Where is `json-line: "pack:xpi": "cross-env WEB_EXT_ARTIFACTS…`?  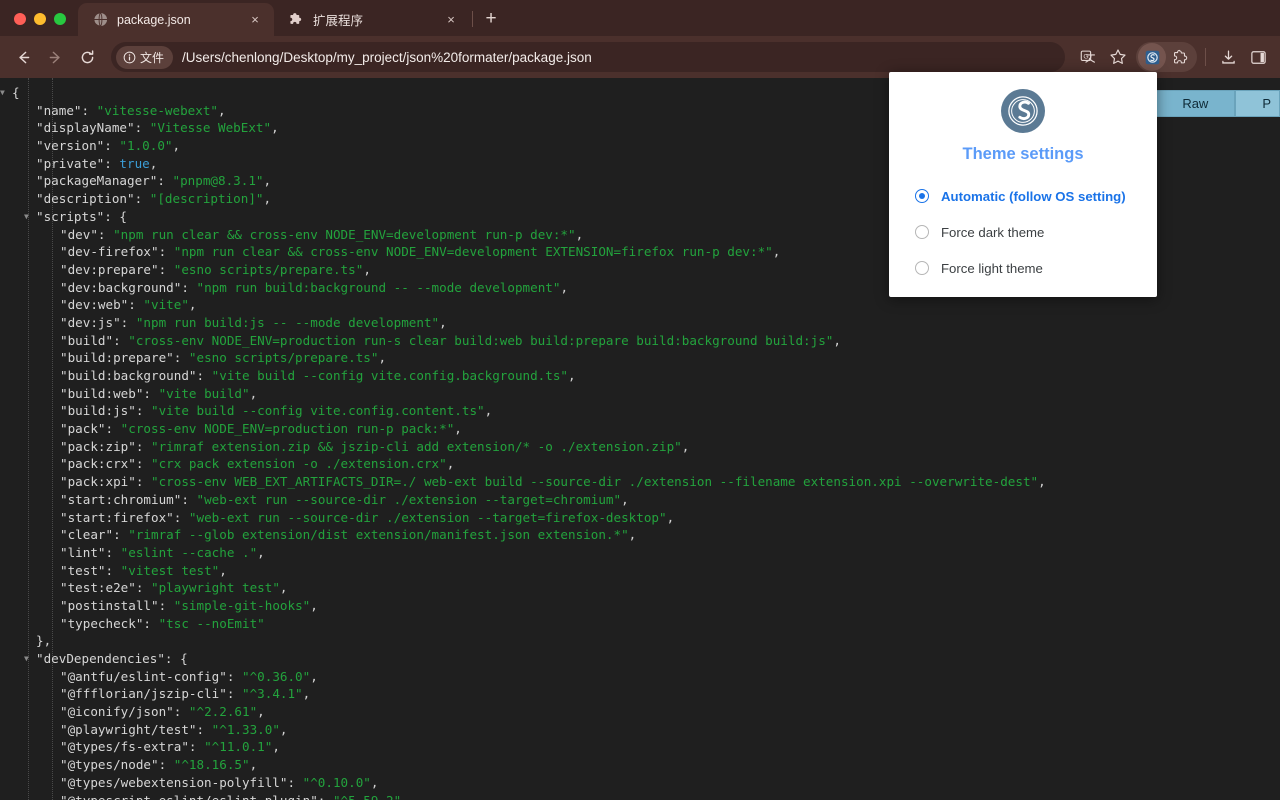
json-line: "pack:xpi": "cross-env WEB_EXT_ARTIFACTS… is located at coordinates (553, 482).